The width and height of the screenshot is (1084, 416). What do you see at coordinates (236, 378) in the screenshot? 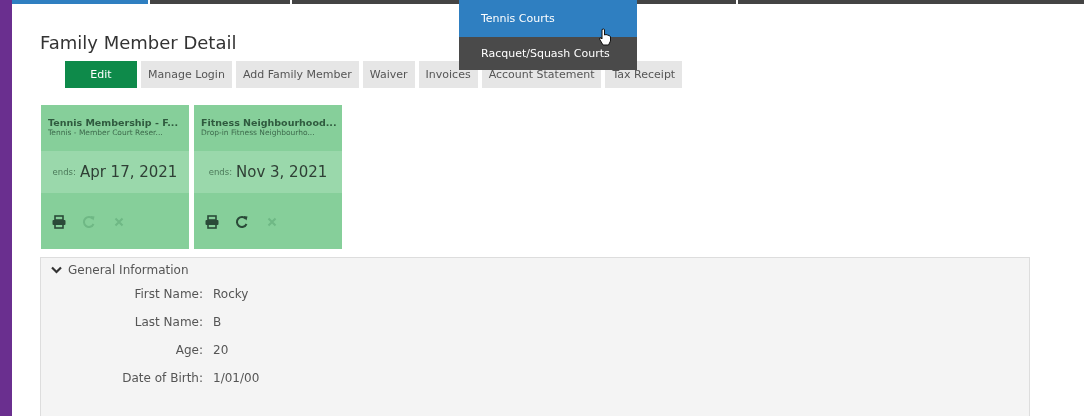
I see `field-value: 1/01/00` at bounding box center [236, 378].